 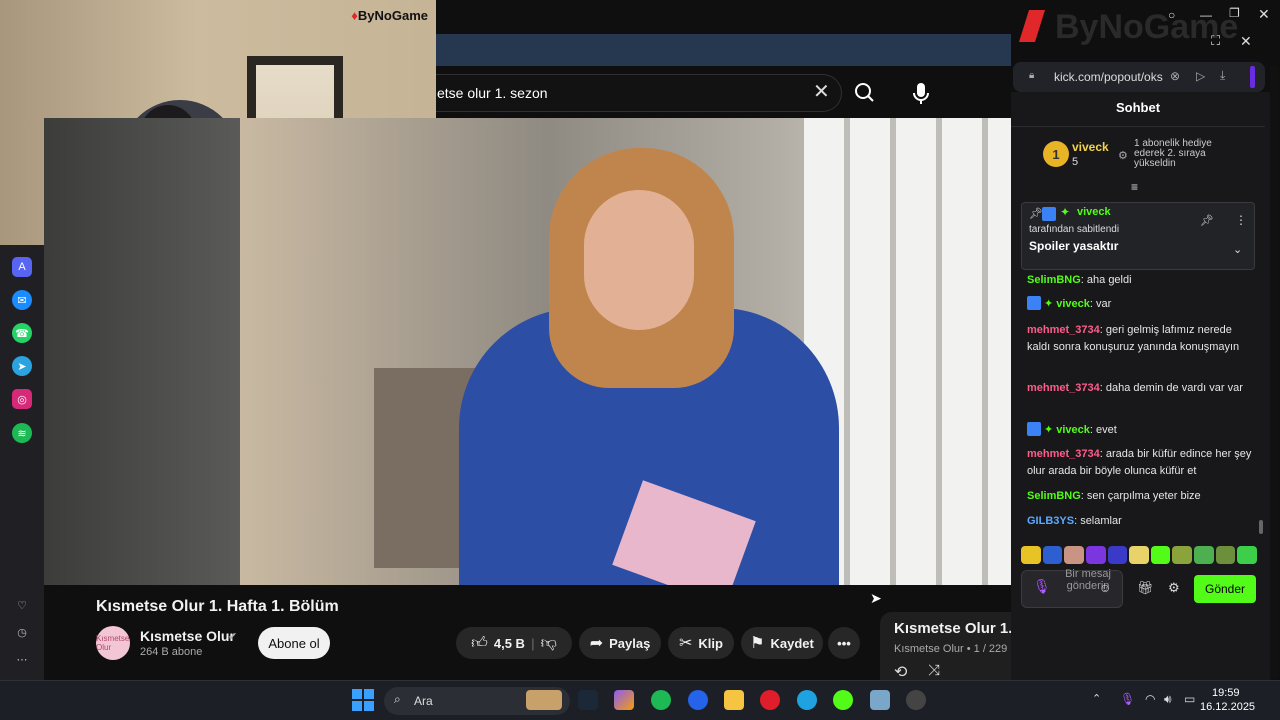 What do you see at coordinates (1150, 699) in the screenshot?
I see `wifi-icon: ◠` at bounding box center [1150, 699].